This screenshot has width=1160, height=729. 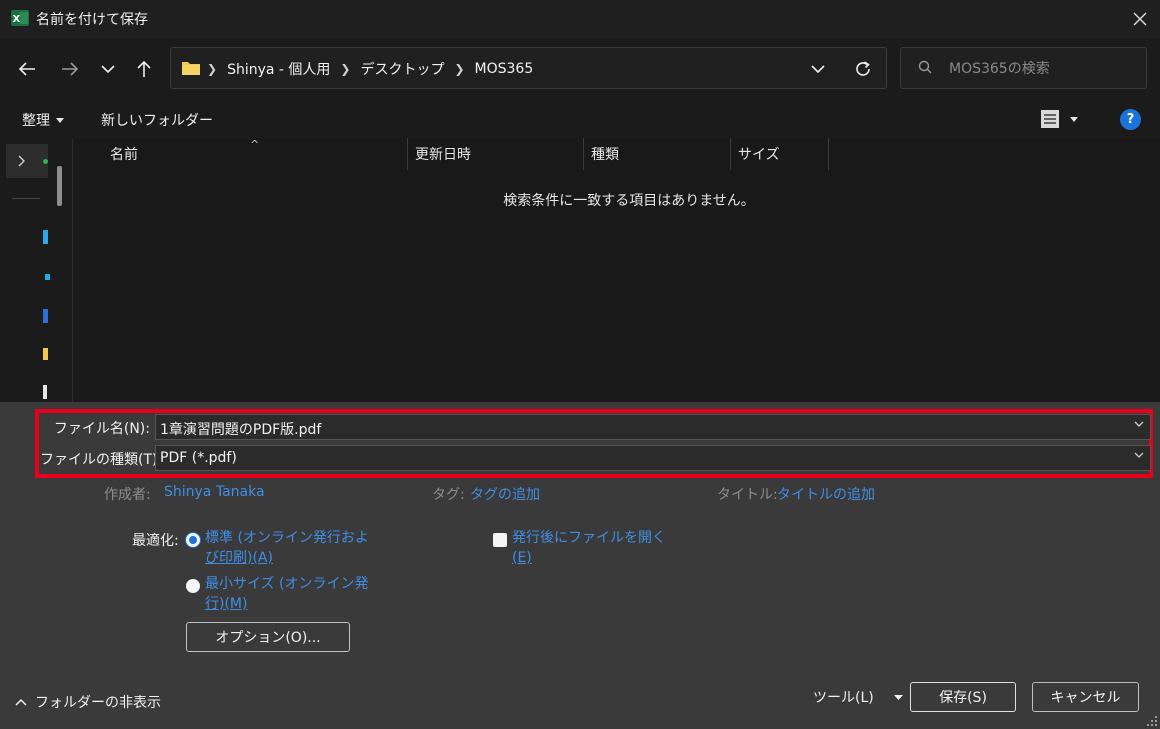 What do you see at coordinates (1130, 119) in the screenshot?
I see `help-button: ?` at bounding box center [1130, 119].